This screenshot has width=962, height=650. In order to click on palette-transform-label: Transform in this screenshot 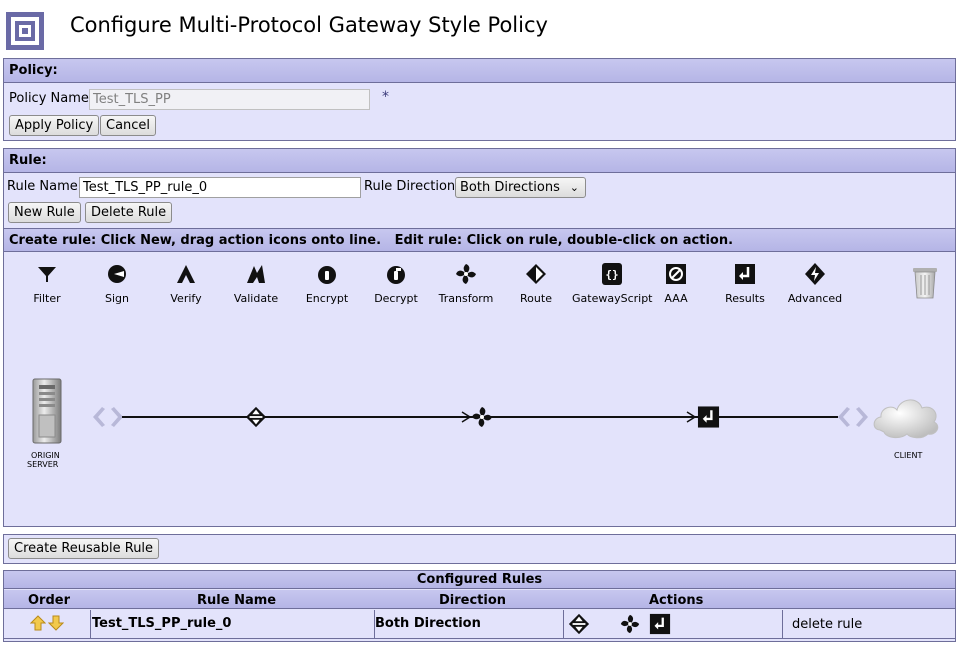, I will do `click(466, 298)`.